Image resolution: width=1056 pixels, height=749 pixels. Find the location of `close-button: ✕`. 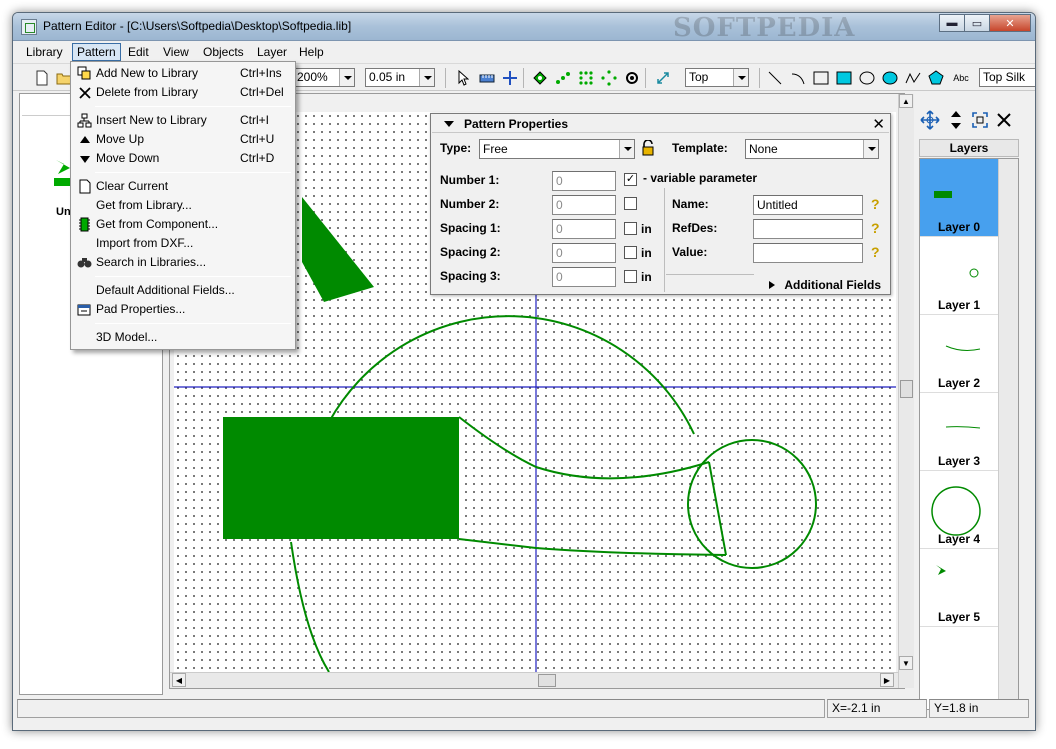

close-button: ✕ is located at coordinates (1010, 23).